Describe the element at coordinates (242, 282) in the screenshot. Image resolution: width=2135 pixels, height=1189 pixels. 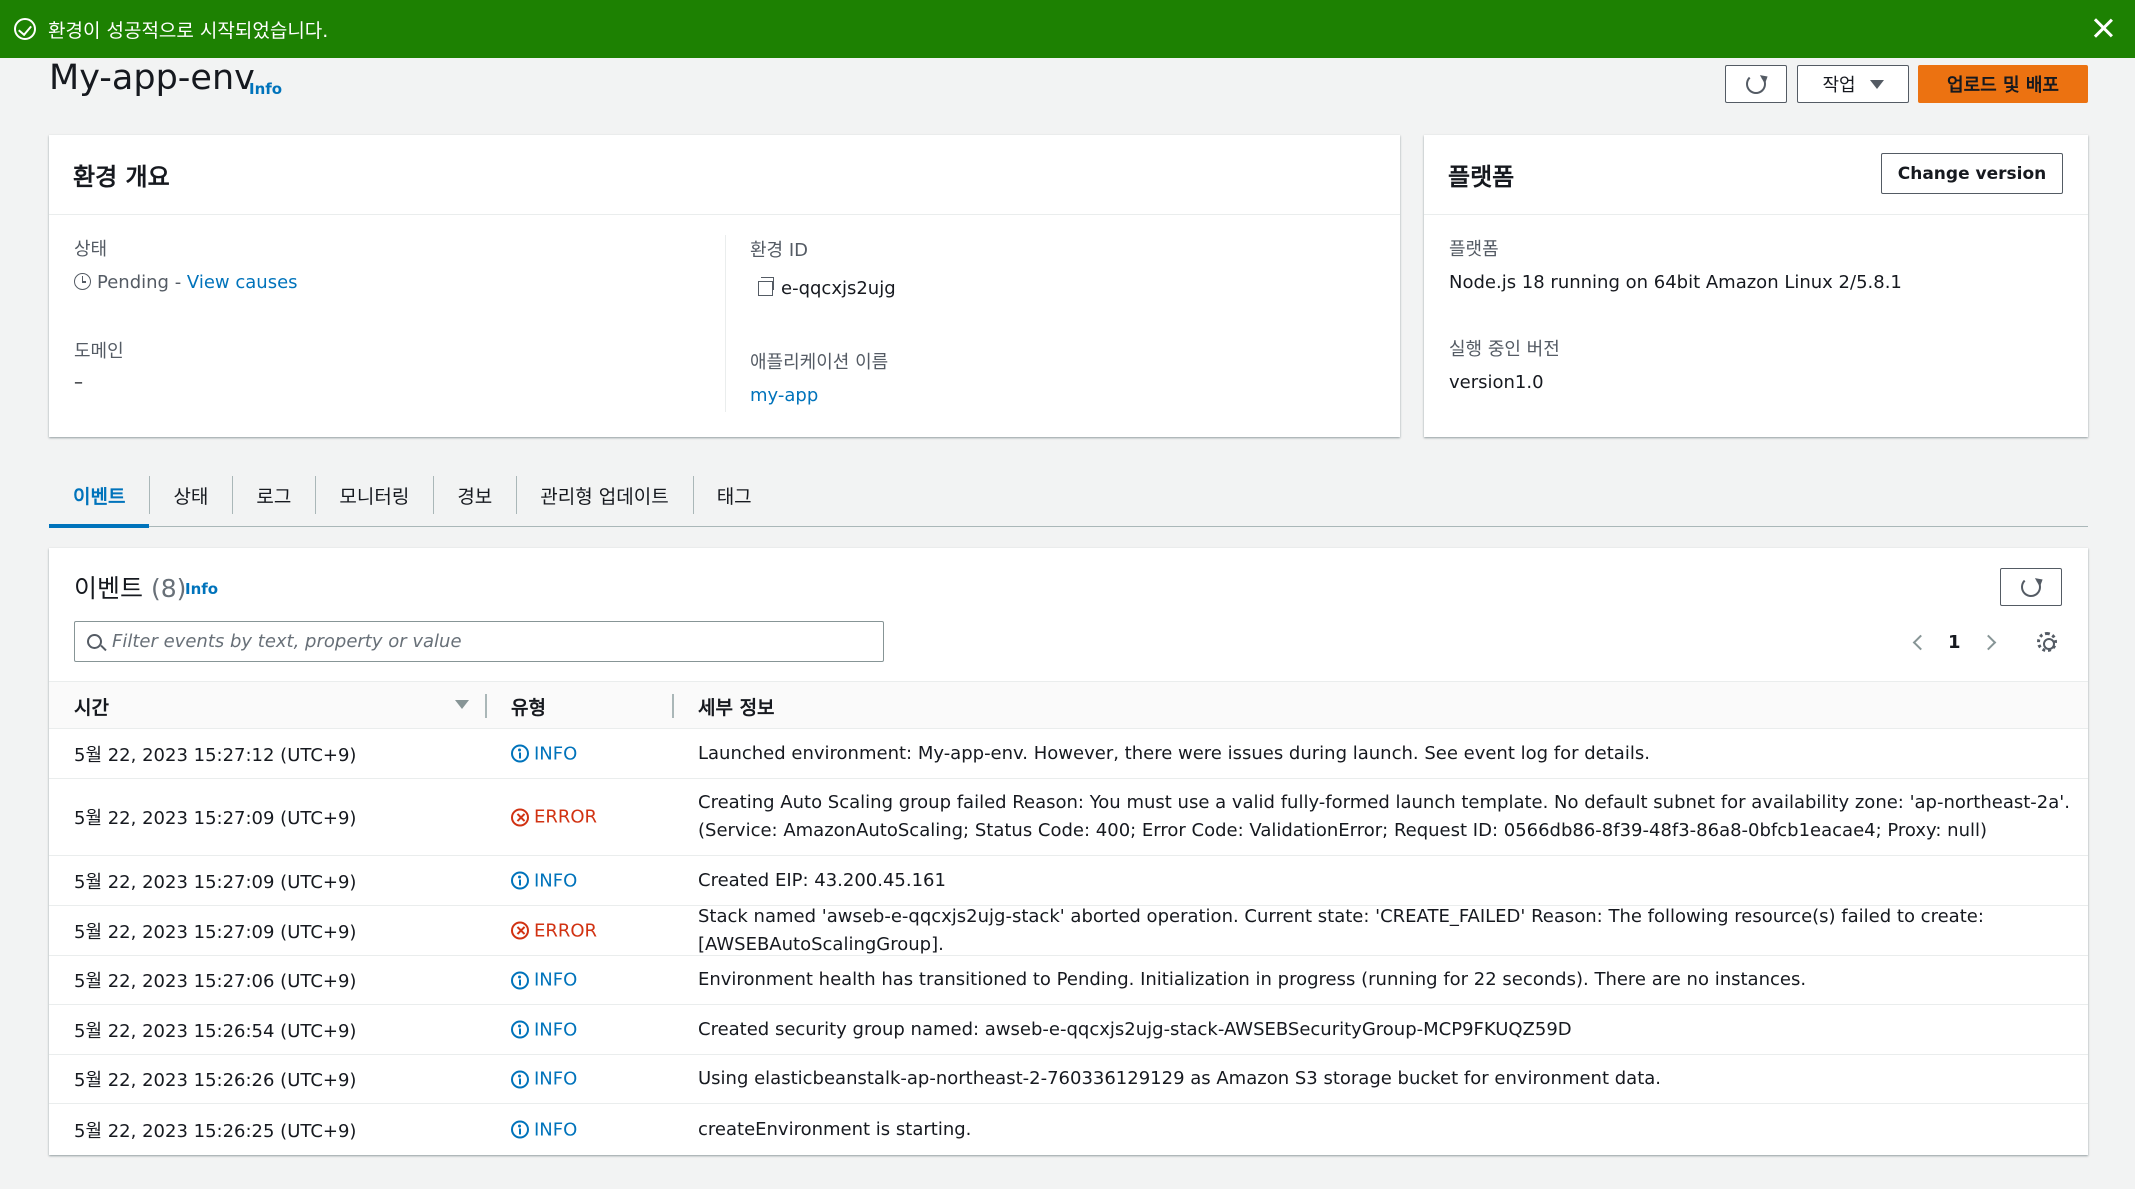
I see `view-causes-link: View causes` at that location.